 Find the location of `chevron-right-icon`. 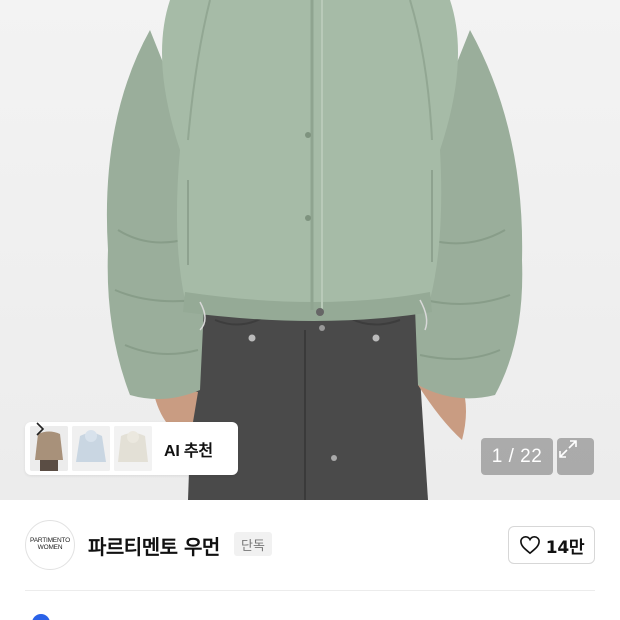

chevron-right-icon is located at coordinates (40, 429).